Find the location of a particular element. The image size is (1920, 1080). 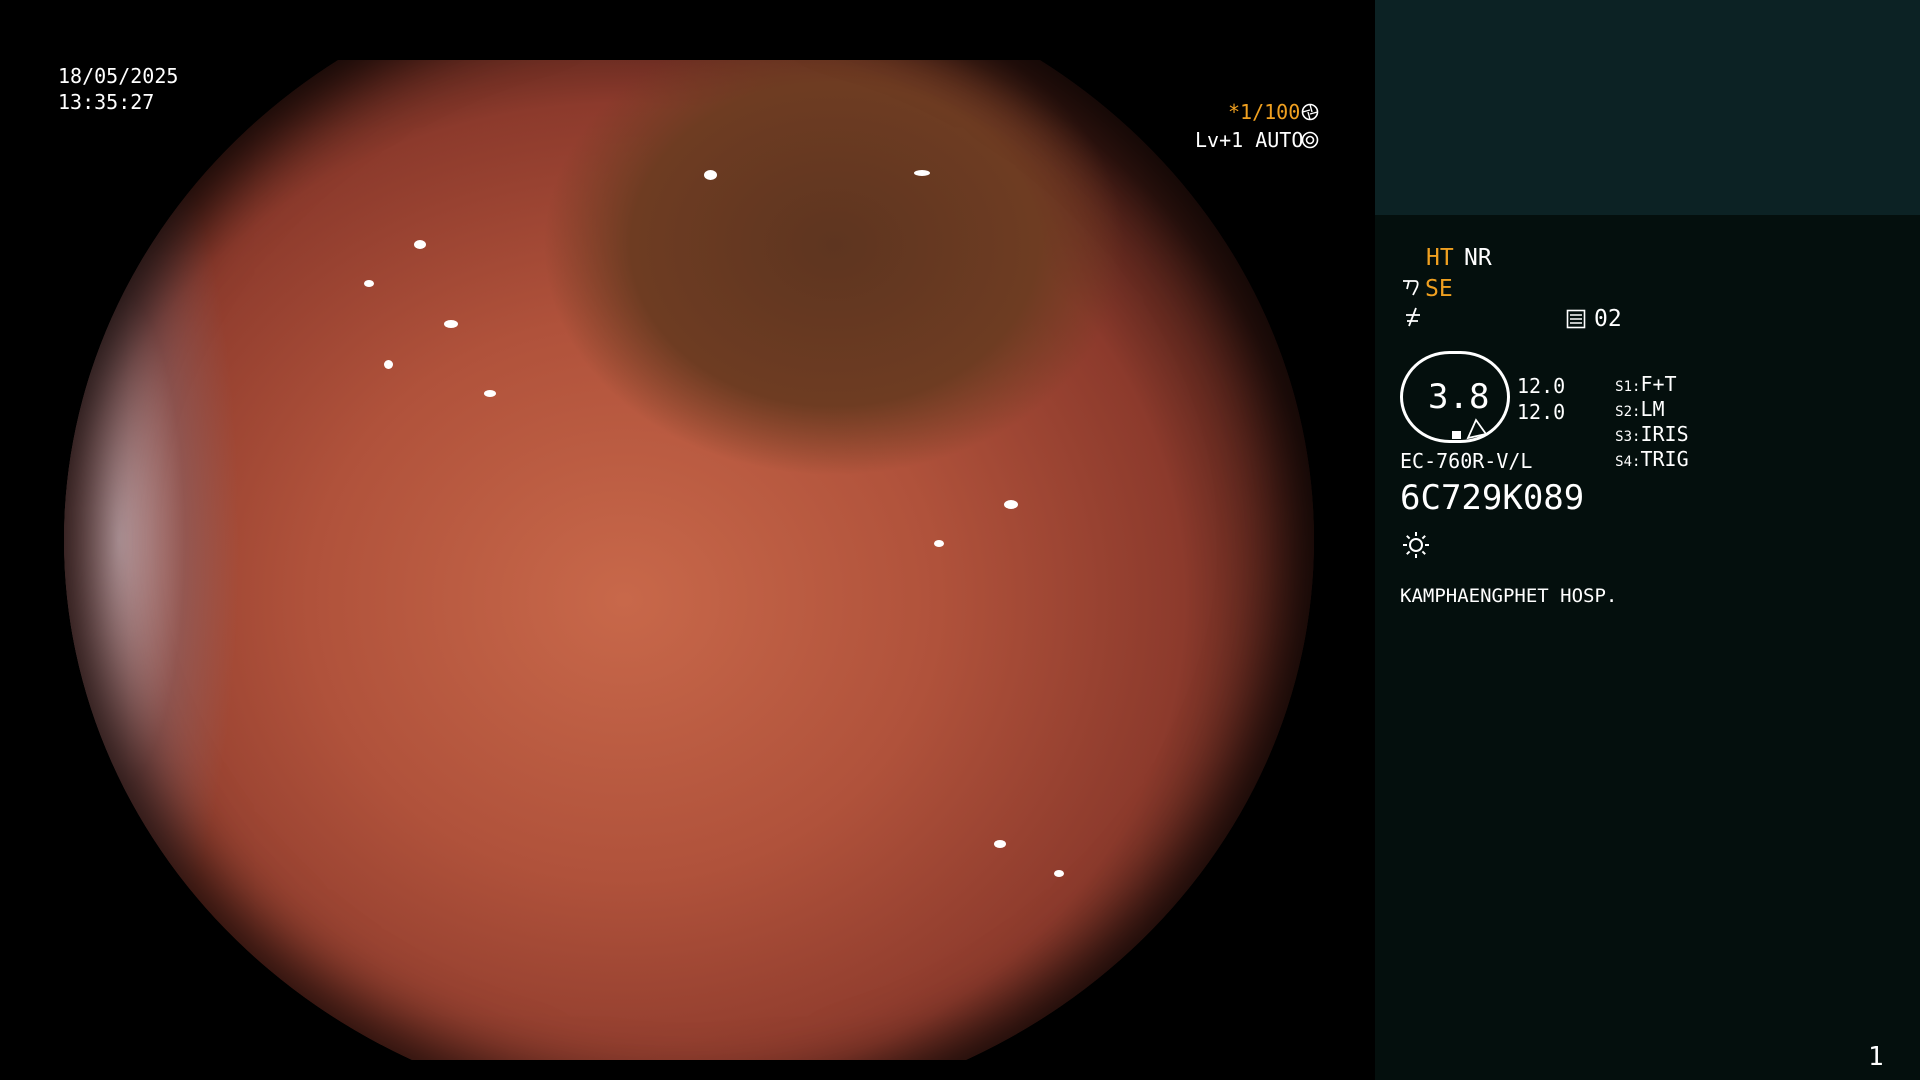

gauge-indicator-icon is located at coordinates (1470, 429).